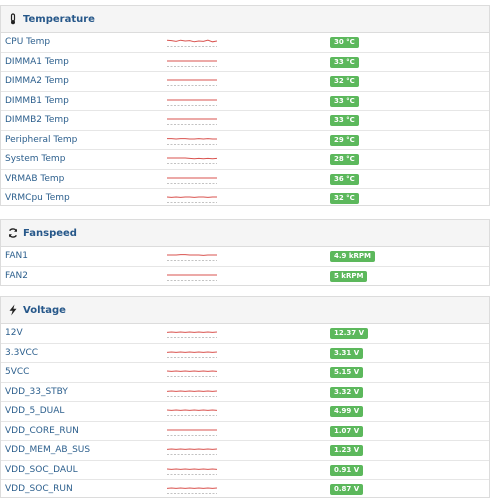  I want to click on sensor-row: VDD_MEM_AB_SUS 1.23 V, so click(245, 451).